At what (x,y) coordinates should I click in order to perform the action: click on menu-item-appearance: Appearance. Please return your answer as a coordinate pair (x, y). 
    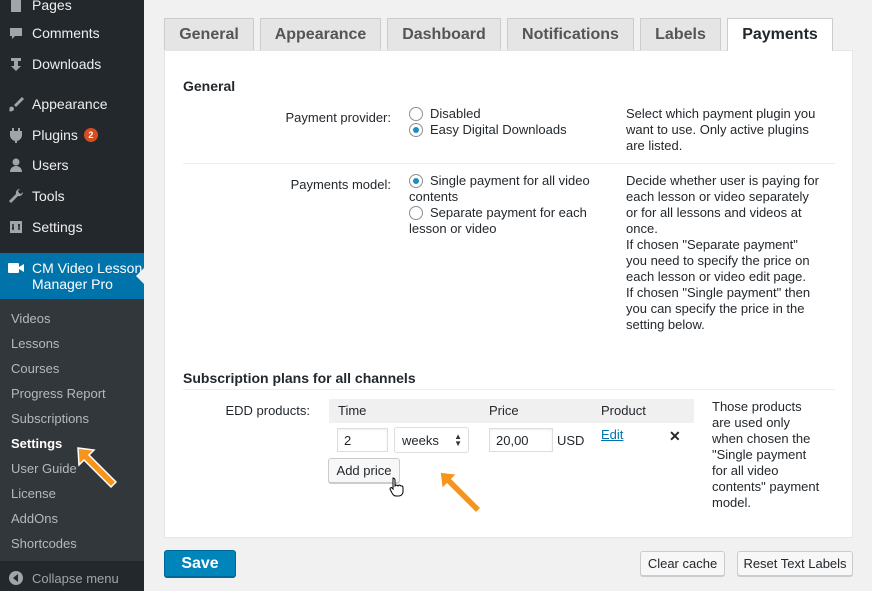
    Looking at the image, I should click on (72, 104).